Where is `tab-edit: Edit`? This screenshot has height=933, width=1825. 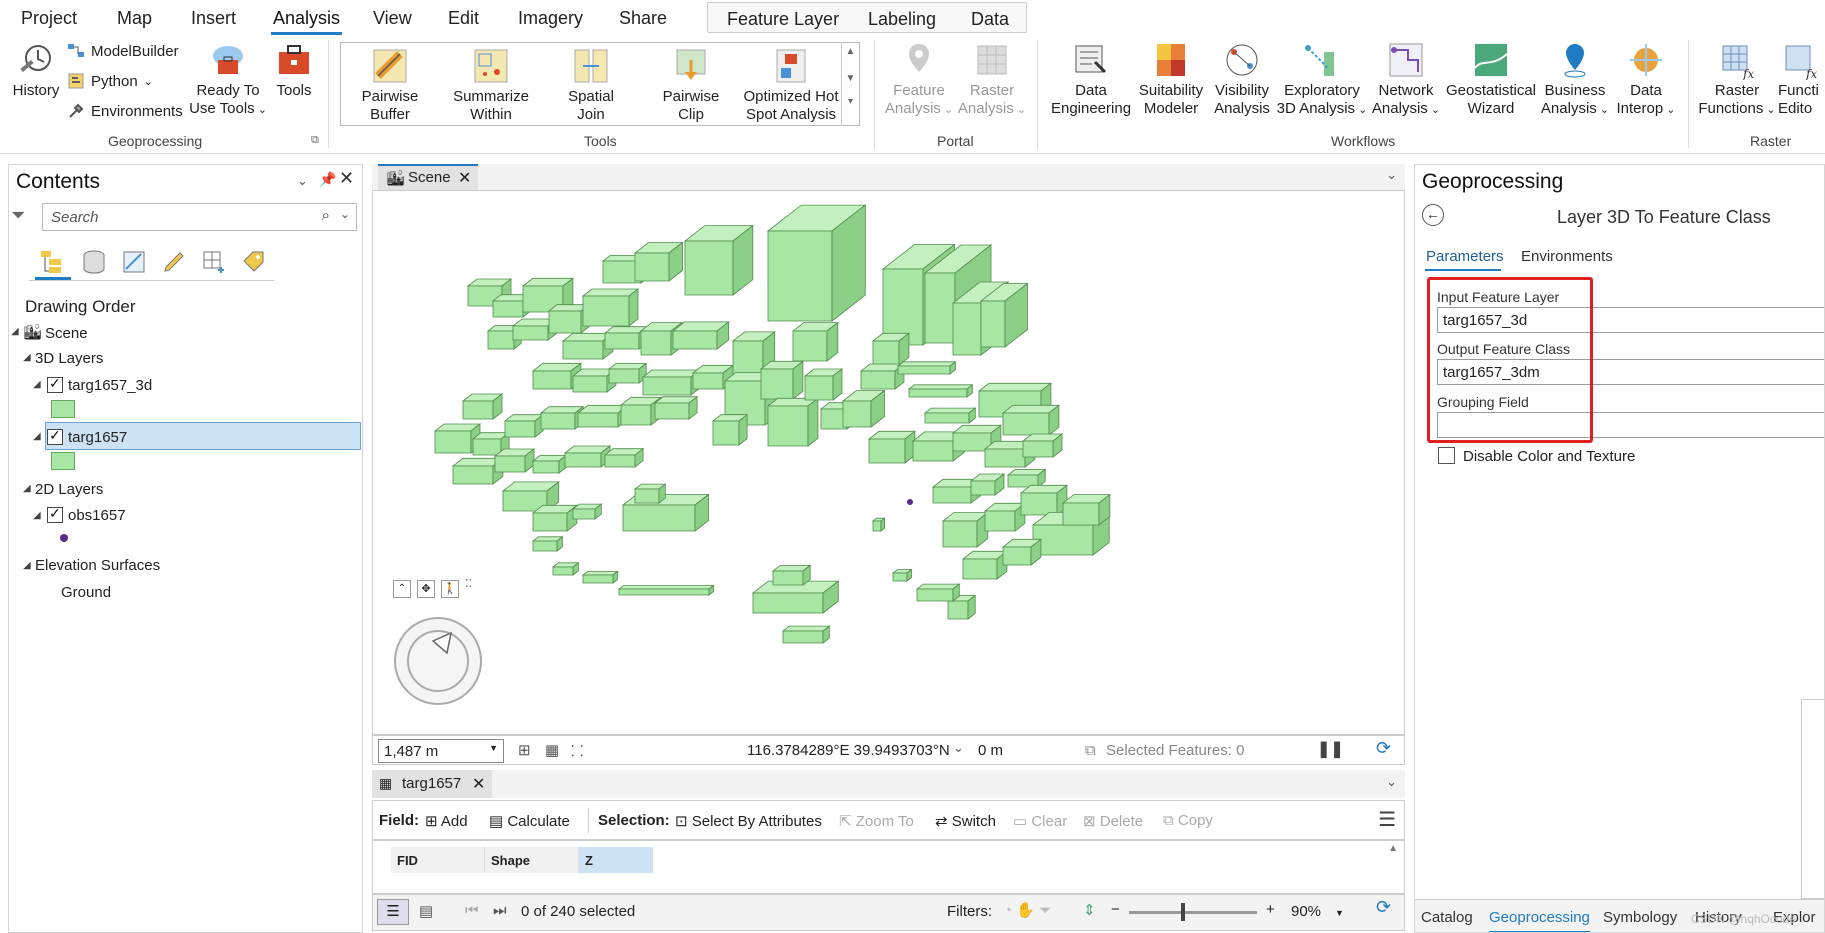
tab-edit: Edit is located at coordinates (463, 18).